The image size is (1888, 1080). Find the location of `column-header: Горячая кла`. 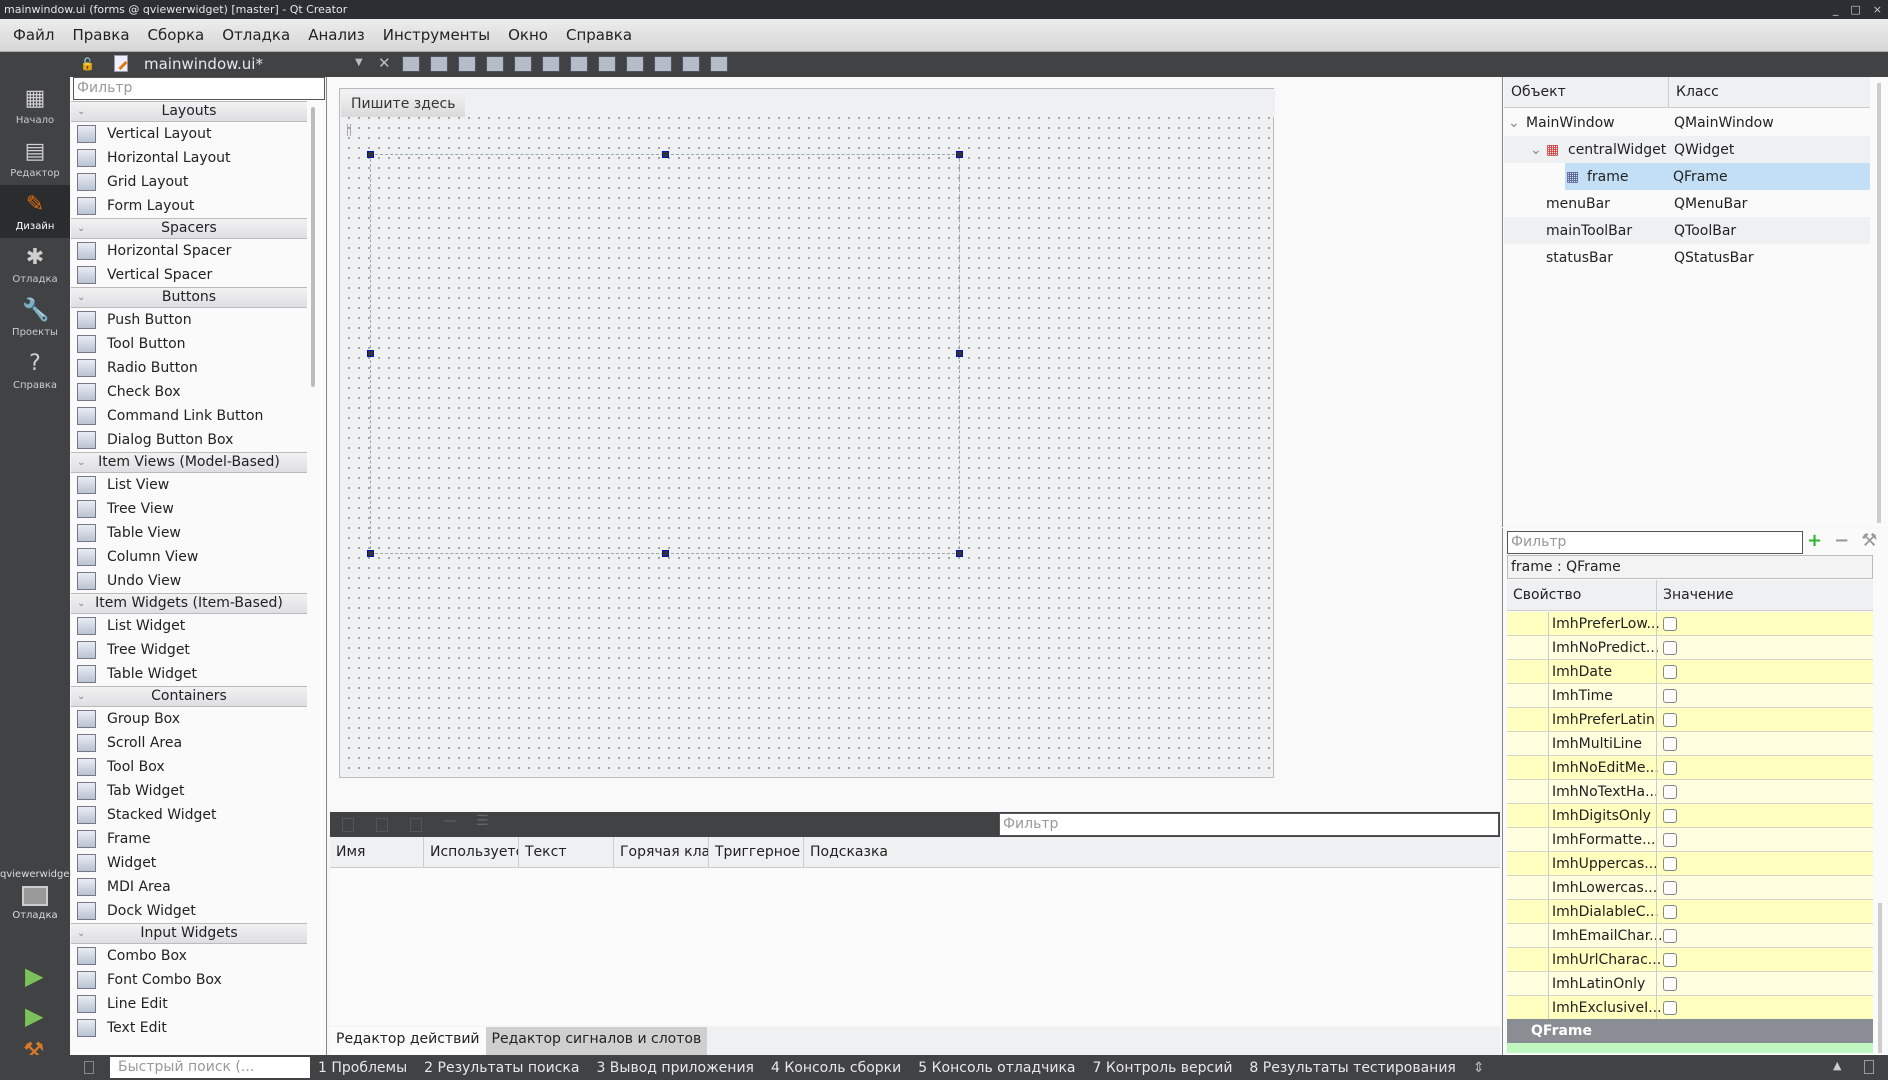

column-header: Горячая кла is located at coordinates (661, 852).